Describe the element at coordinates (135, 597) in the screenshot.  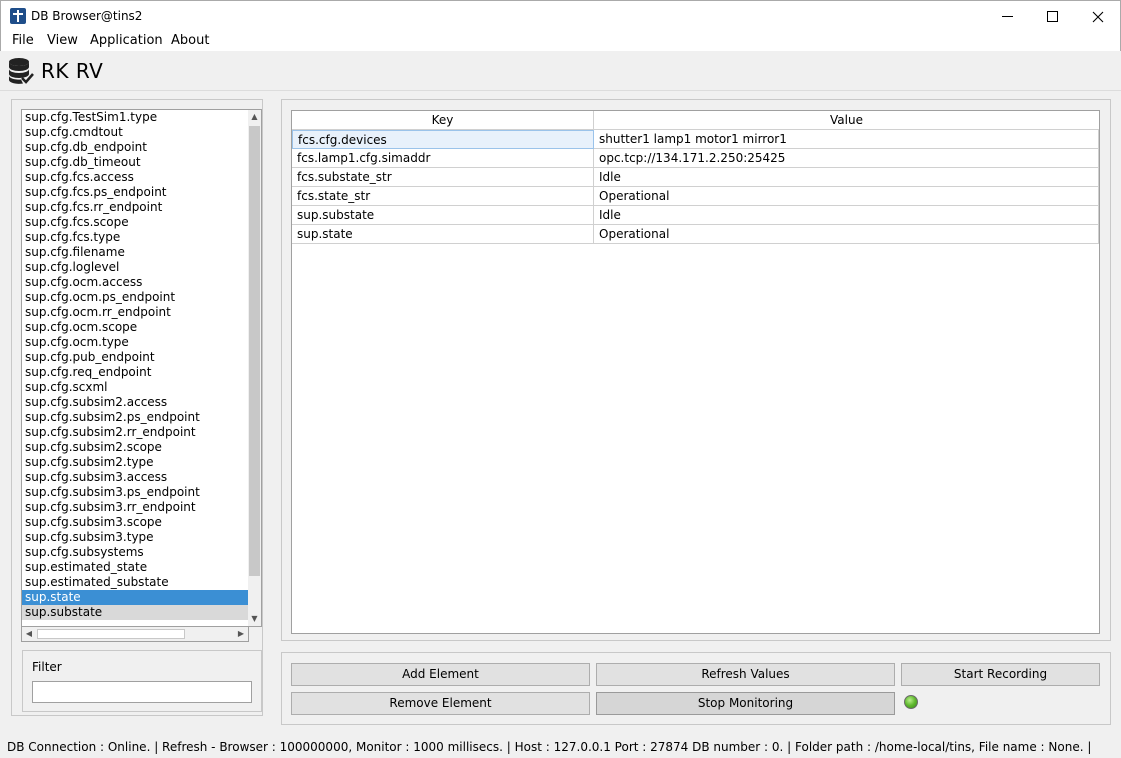
I see `list-item: sup.state` at that location.